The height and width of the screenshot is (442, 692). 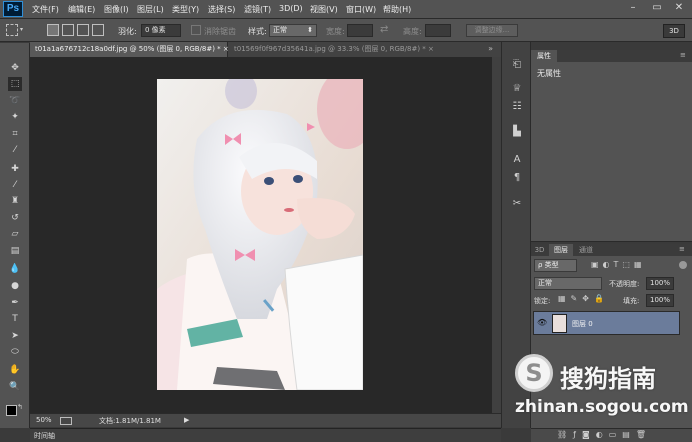 I want to click on ellipse-tool-icon: ⬭, so click(x=15, y=352).